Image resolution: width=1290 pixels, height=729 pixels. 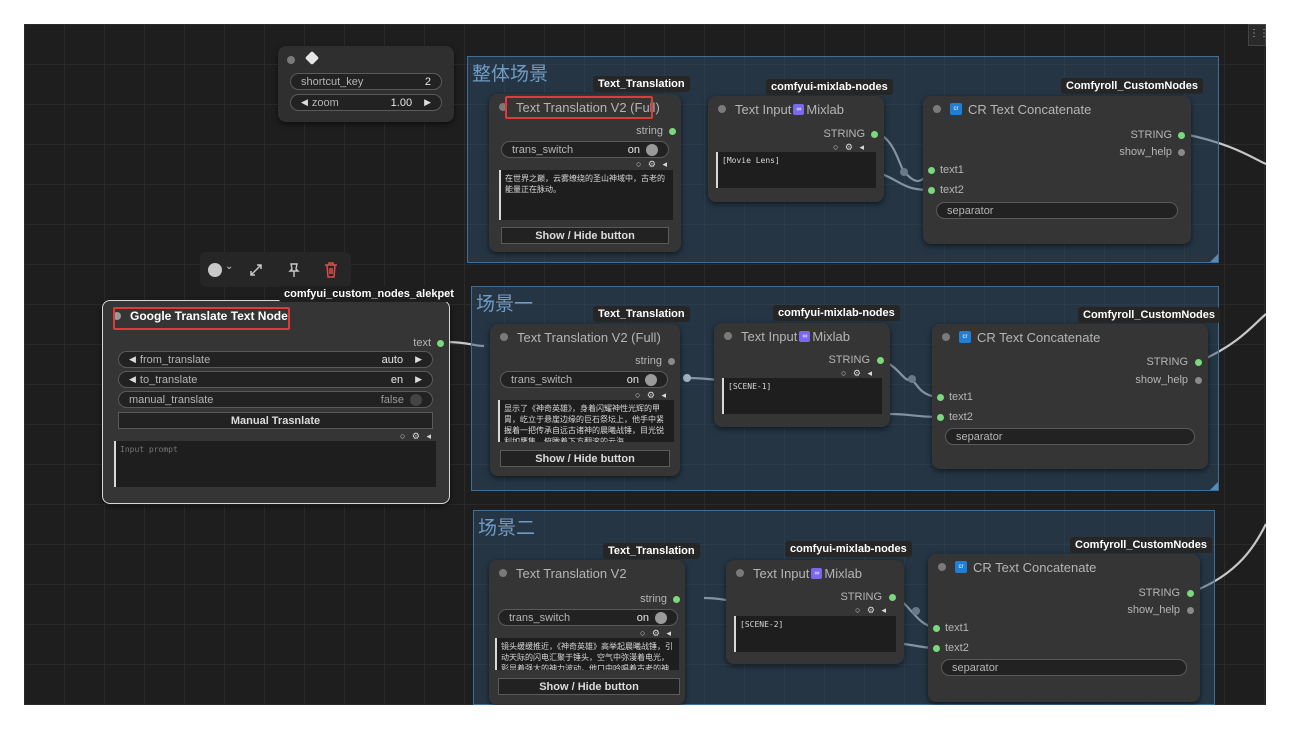 I want to click on to-translate-label: to_translate, so click(x=168, y=379).